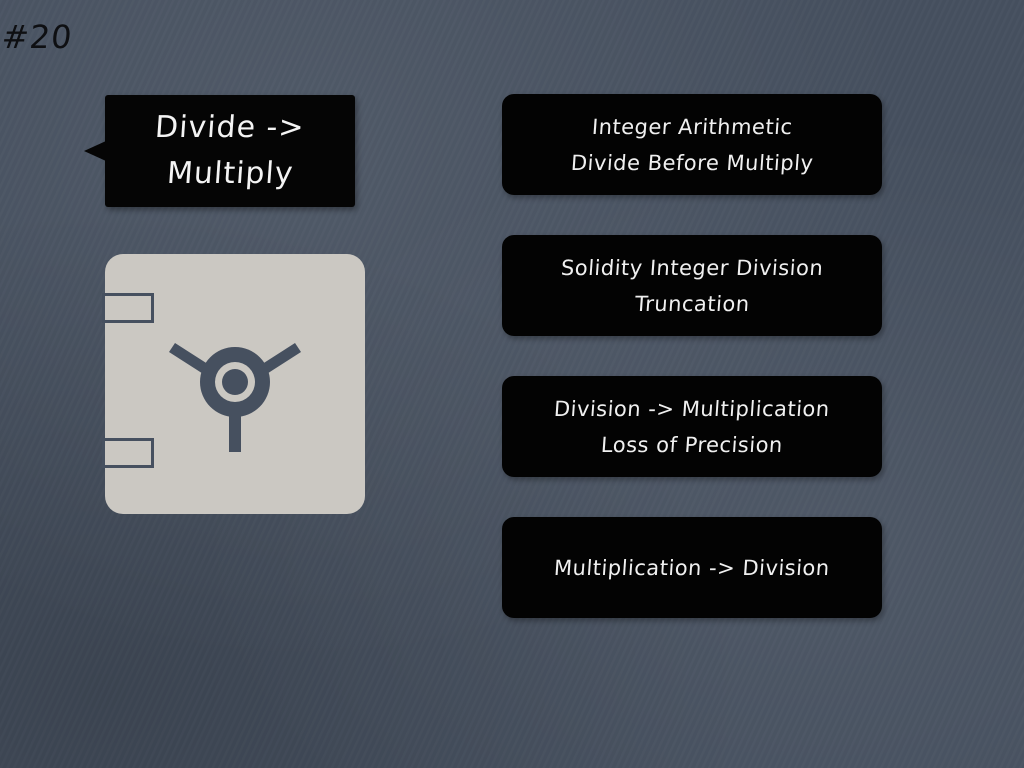 Image resolution: width=1024 pixels, height=768 pixels. Describe the element at coordinates (219, 151) in the screenshot. I see `title-callout: Divide -> Multiply` at that location.